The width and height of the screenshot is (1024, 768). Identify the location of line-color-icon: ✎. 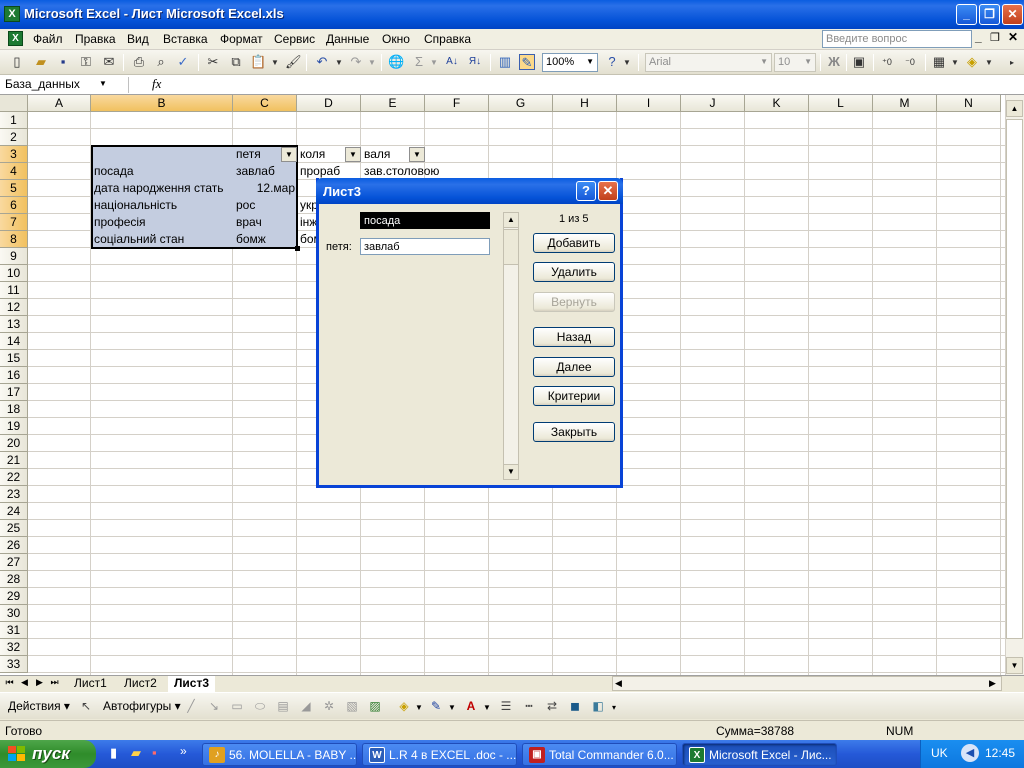
(436, 706).